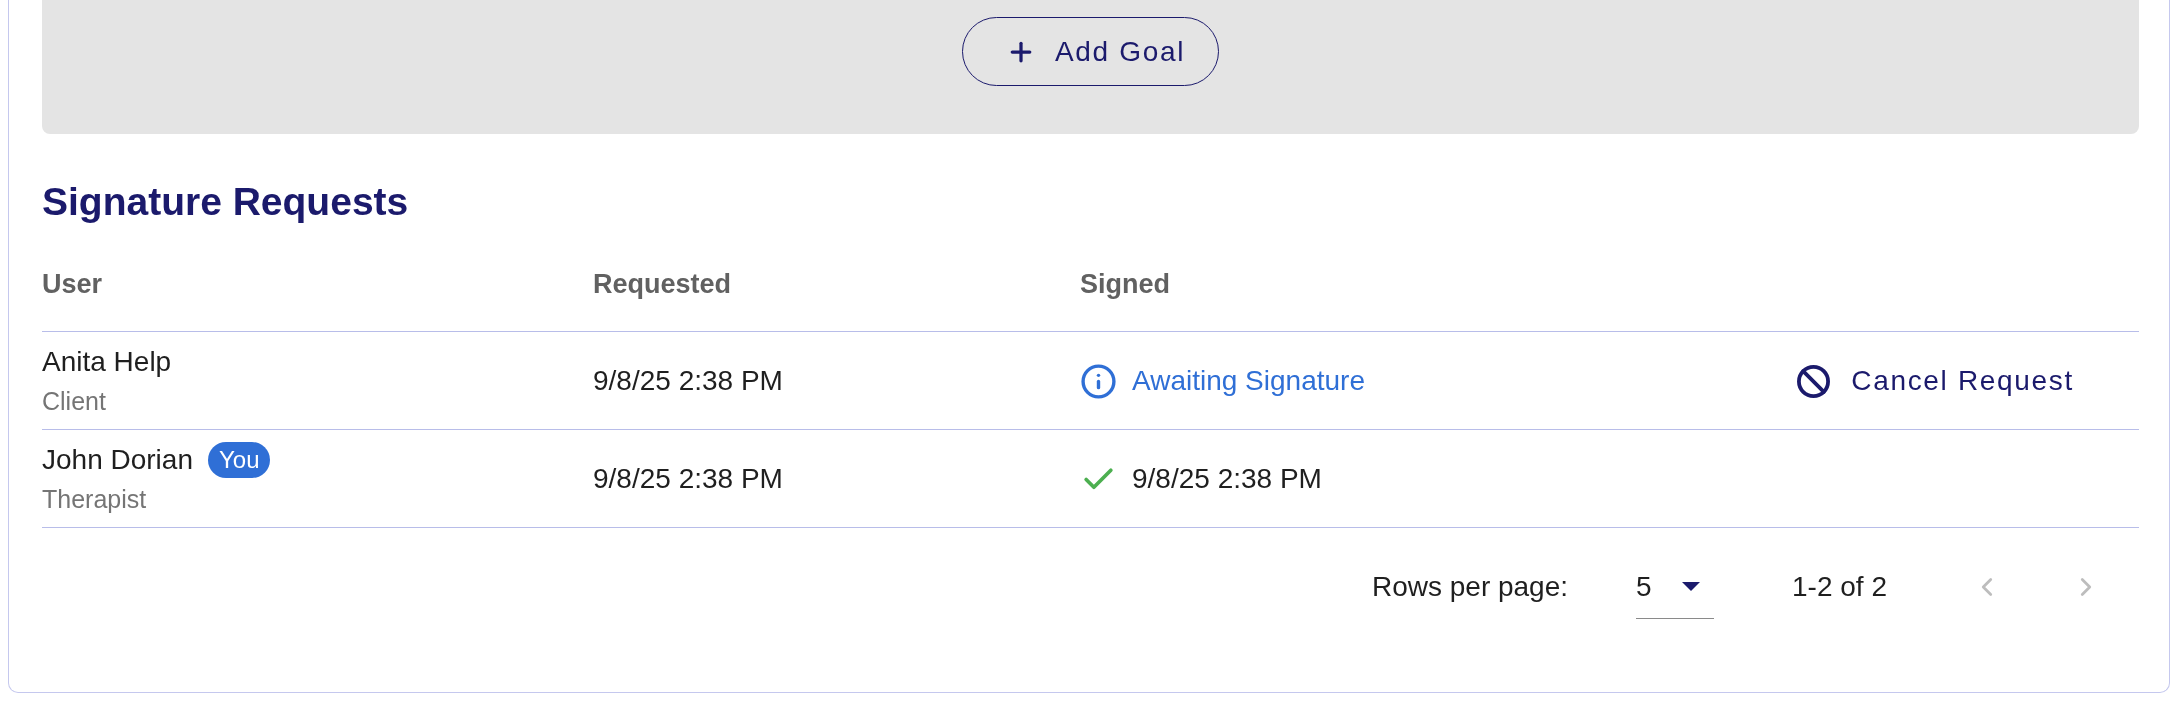  What do you see at coordinates (1675, 587) in the screenshot?
I see `rows-per-page-select: 5` at bounding box center [1675, 587].